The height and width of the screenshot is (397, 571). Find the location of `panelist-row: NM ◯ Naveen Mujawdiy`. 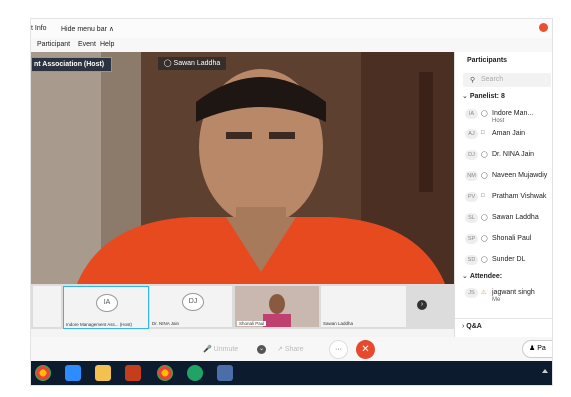

panelist-row: NM ◯ Naveen Mujawdiy is located at coordinates (503, 177).